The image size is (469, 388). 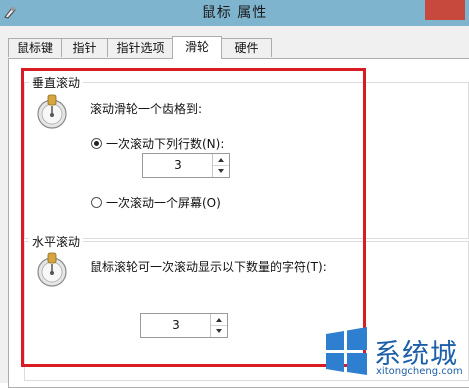 What do you see at coordinates (221, 160) in the screenshot?
I see `lines-spin-up-button` at bounding box center [221, 160].